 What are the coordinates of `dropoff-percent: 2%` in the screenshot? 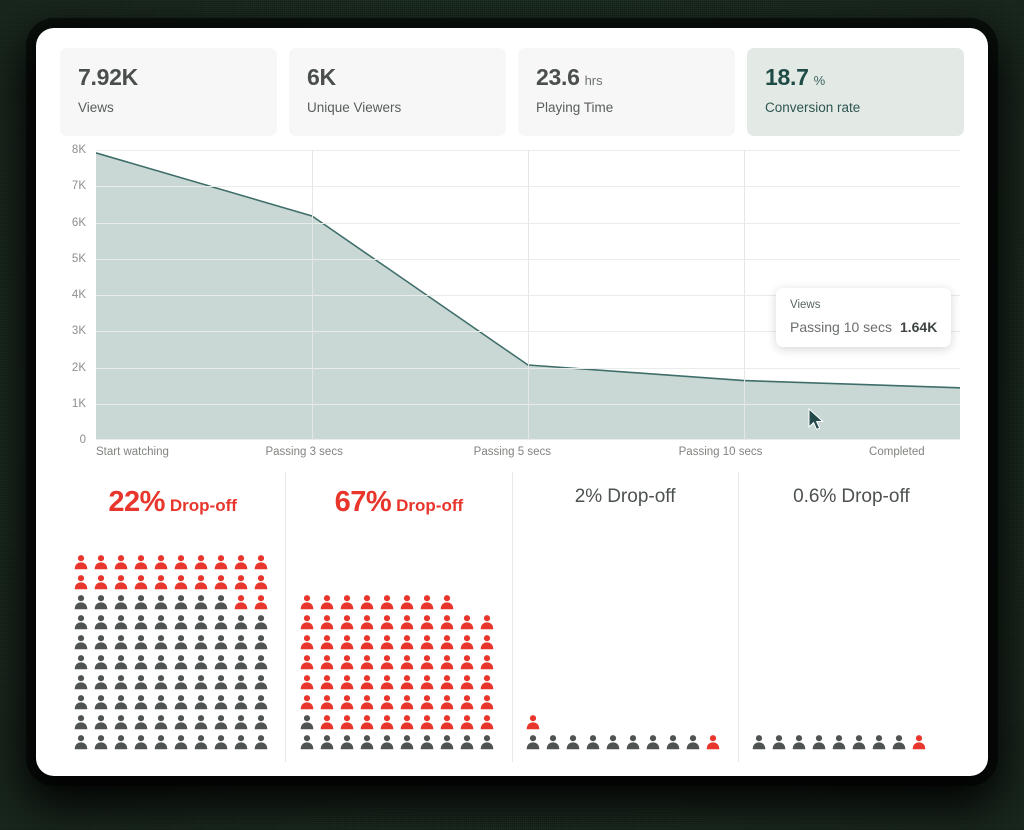 It's located at (588, 496).